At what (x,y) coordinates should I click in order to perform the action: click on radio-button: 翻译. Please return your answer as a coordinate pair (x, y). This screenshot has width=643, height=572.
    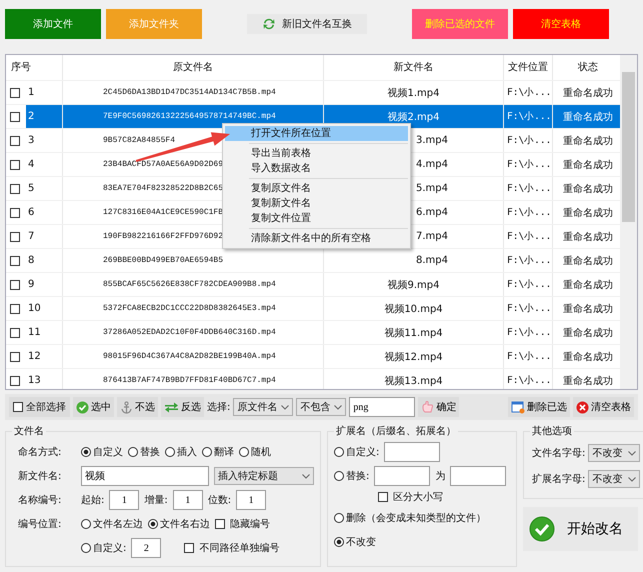
    Looking at the image, I should click on (218, 452).